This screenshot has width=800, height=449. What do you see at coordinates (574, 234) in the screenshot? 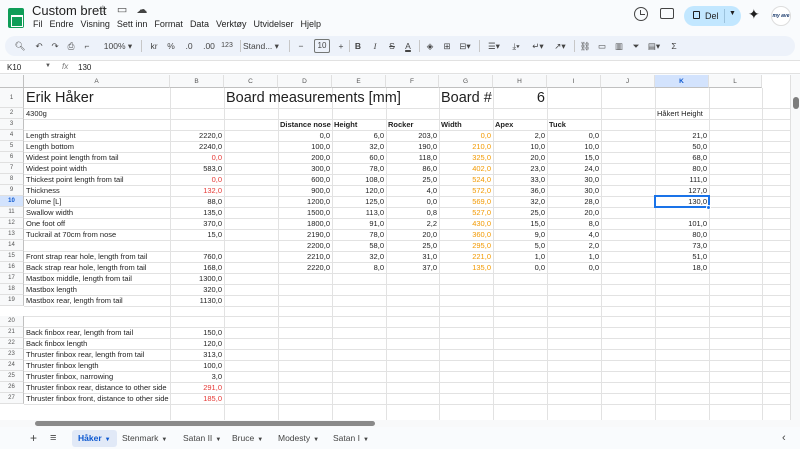
I see `measurement-value: 4,0` at bounding box center [574, 234].